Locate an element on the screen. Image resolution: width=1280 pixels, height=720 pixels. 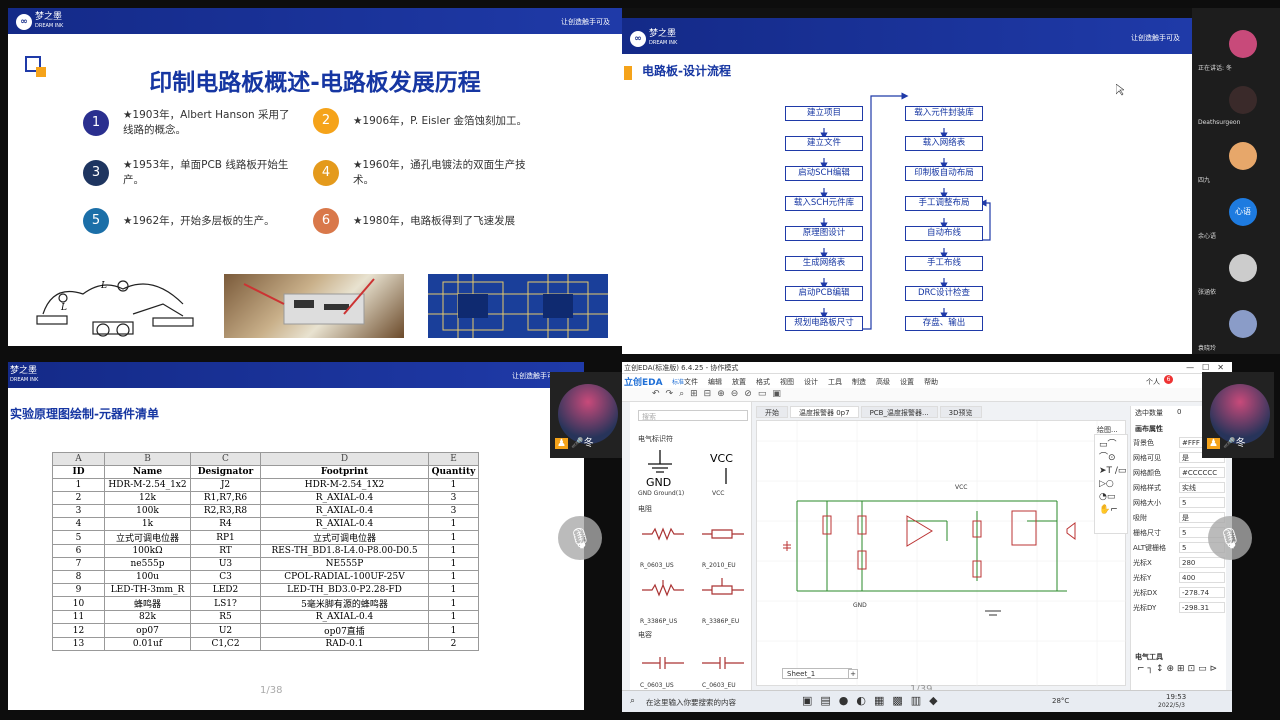
clock-time: 19:53 is located at coordinates (1176, 697).